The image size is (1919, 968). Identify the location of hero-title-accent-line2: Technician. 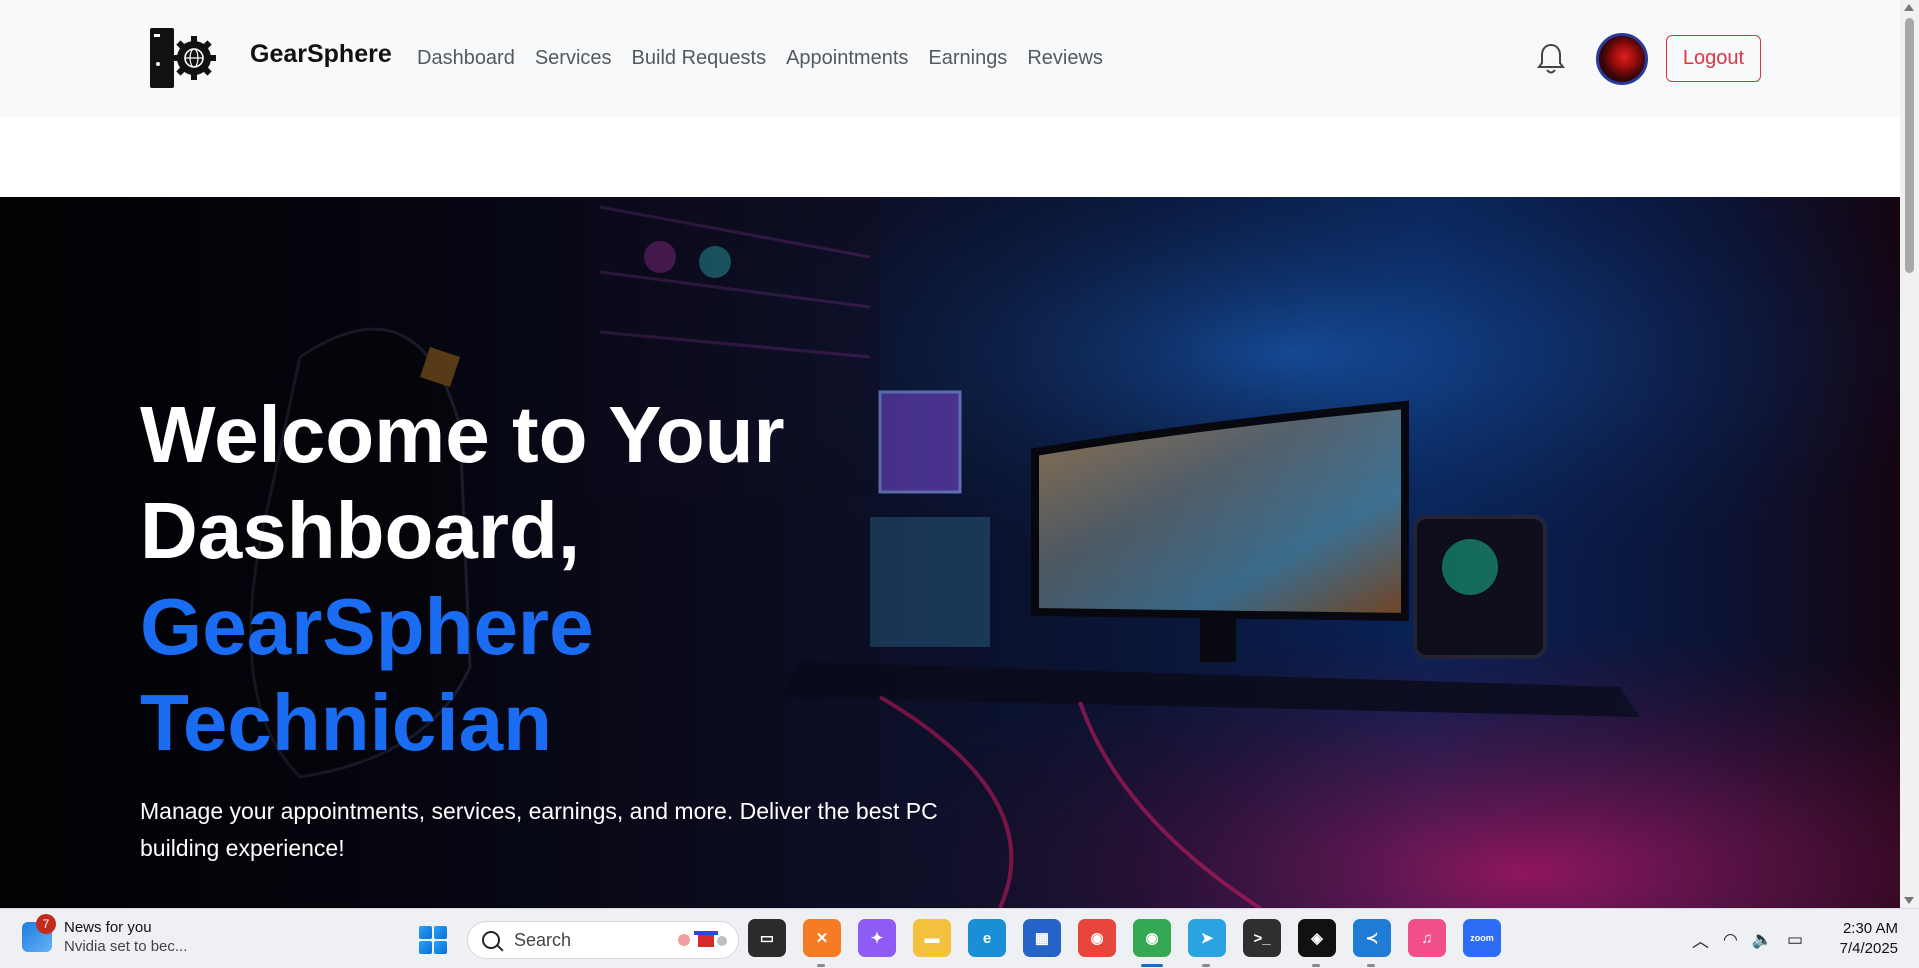
(346, 722).